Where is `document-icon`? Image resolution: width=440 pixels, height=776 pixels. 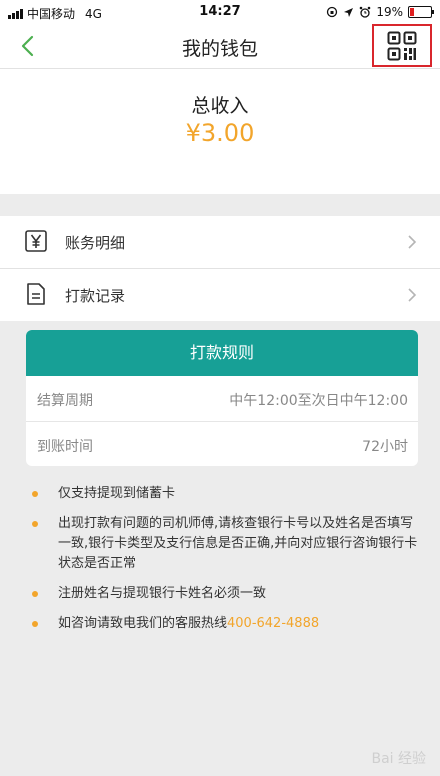 document-icon is located at coordinates (36, 294).